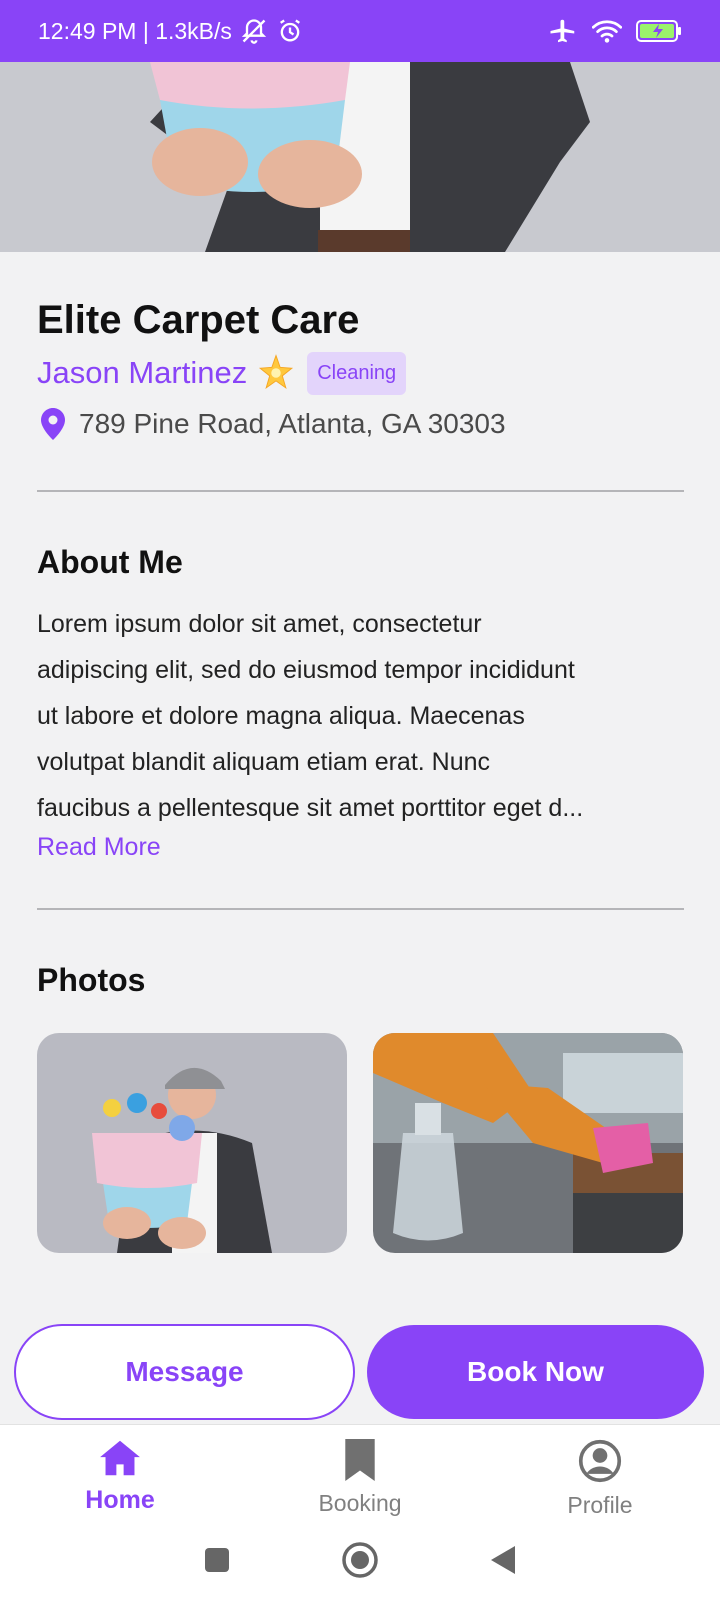 The image size is (720, 1600). What do you see at coordinates (600, 1463) in the screenshot?
I see `profile-icon` at bounding box center [600, 1463].